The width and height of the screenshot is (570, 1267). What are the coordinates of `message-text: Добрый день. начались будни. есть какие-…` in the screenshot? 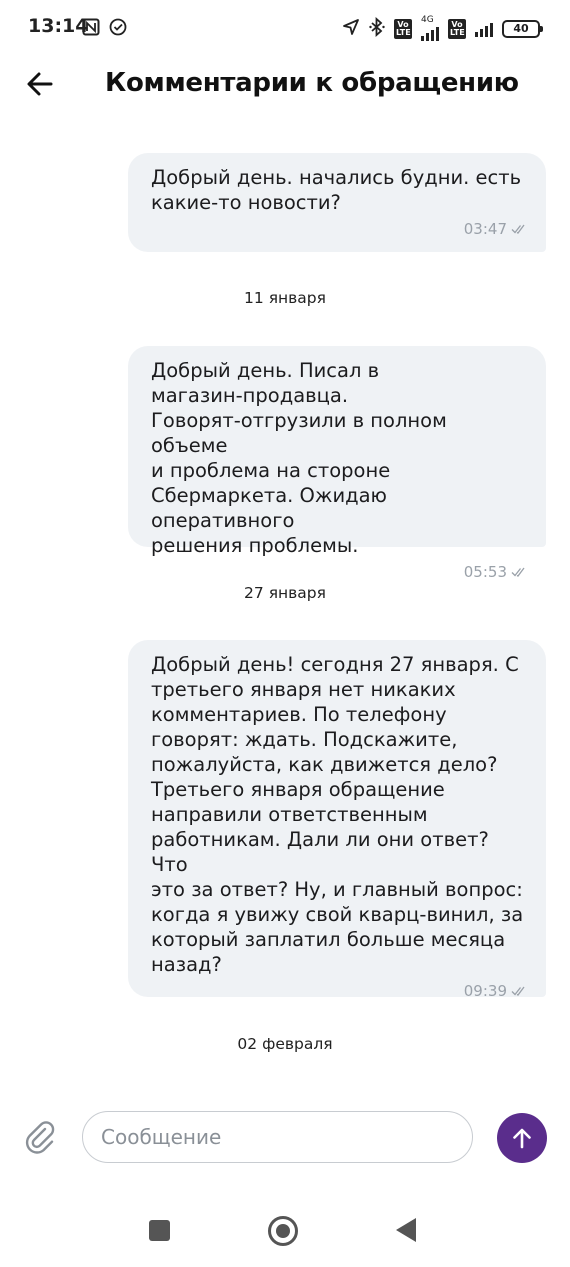 It's located at (336, 190).